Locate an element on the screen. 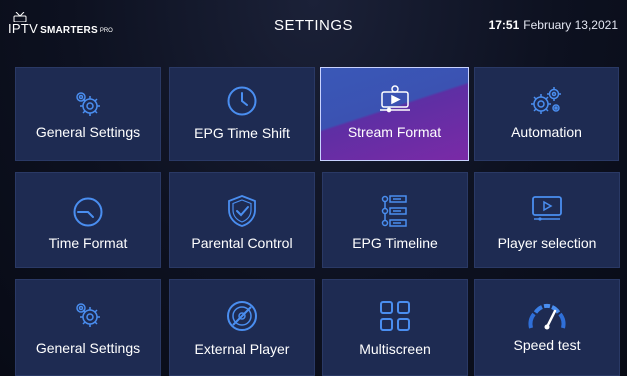  tile-epg-time-shift: EPG Time Shift is located at coordinates (242, 114).